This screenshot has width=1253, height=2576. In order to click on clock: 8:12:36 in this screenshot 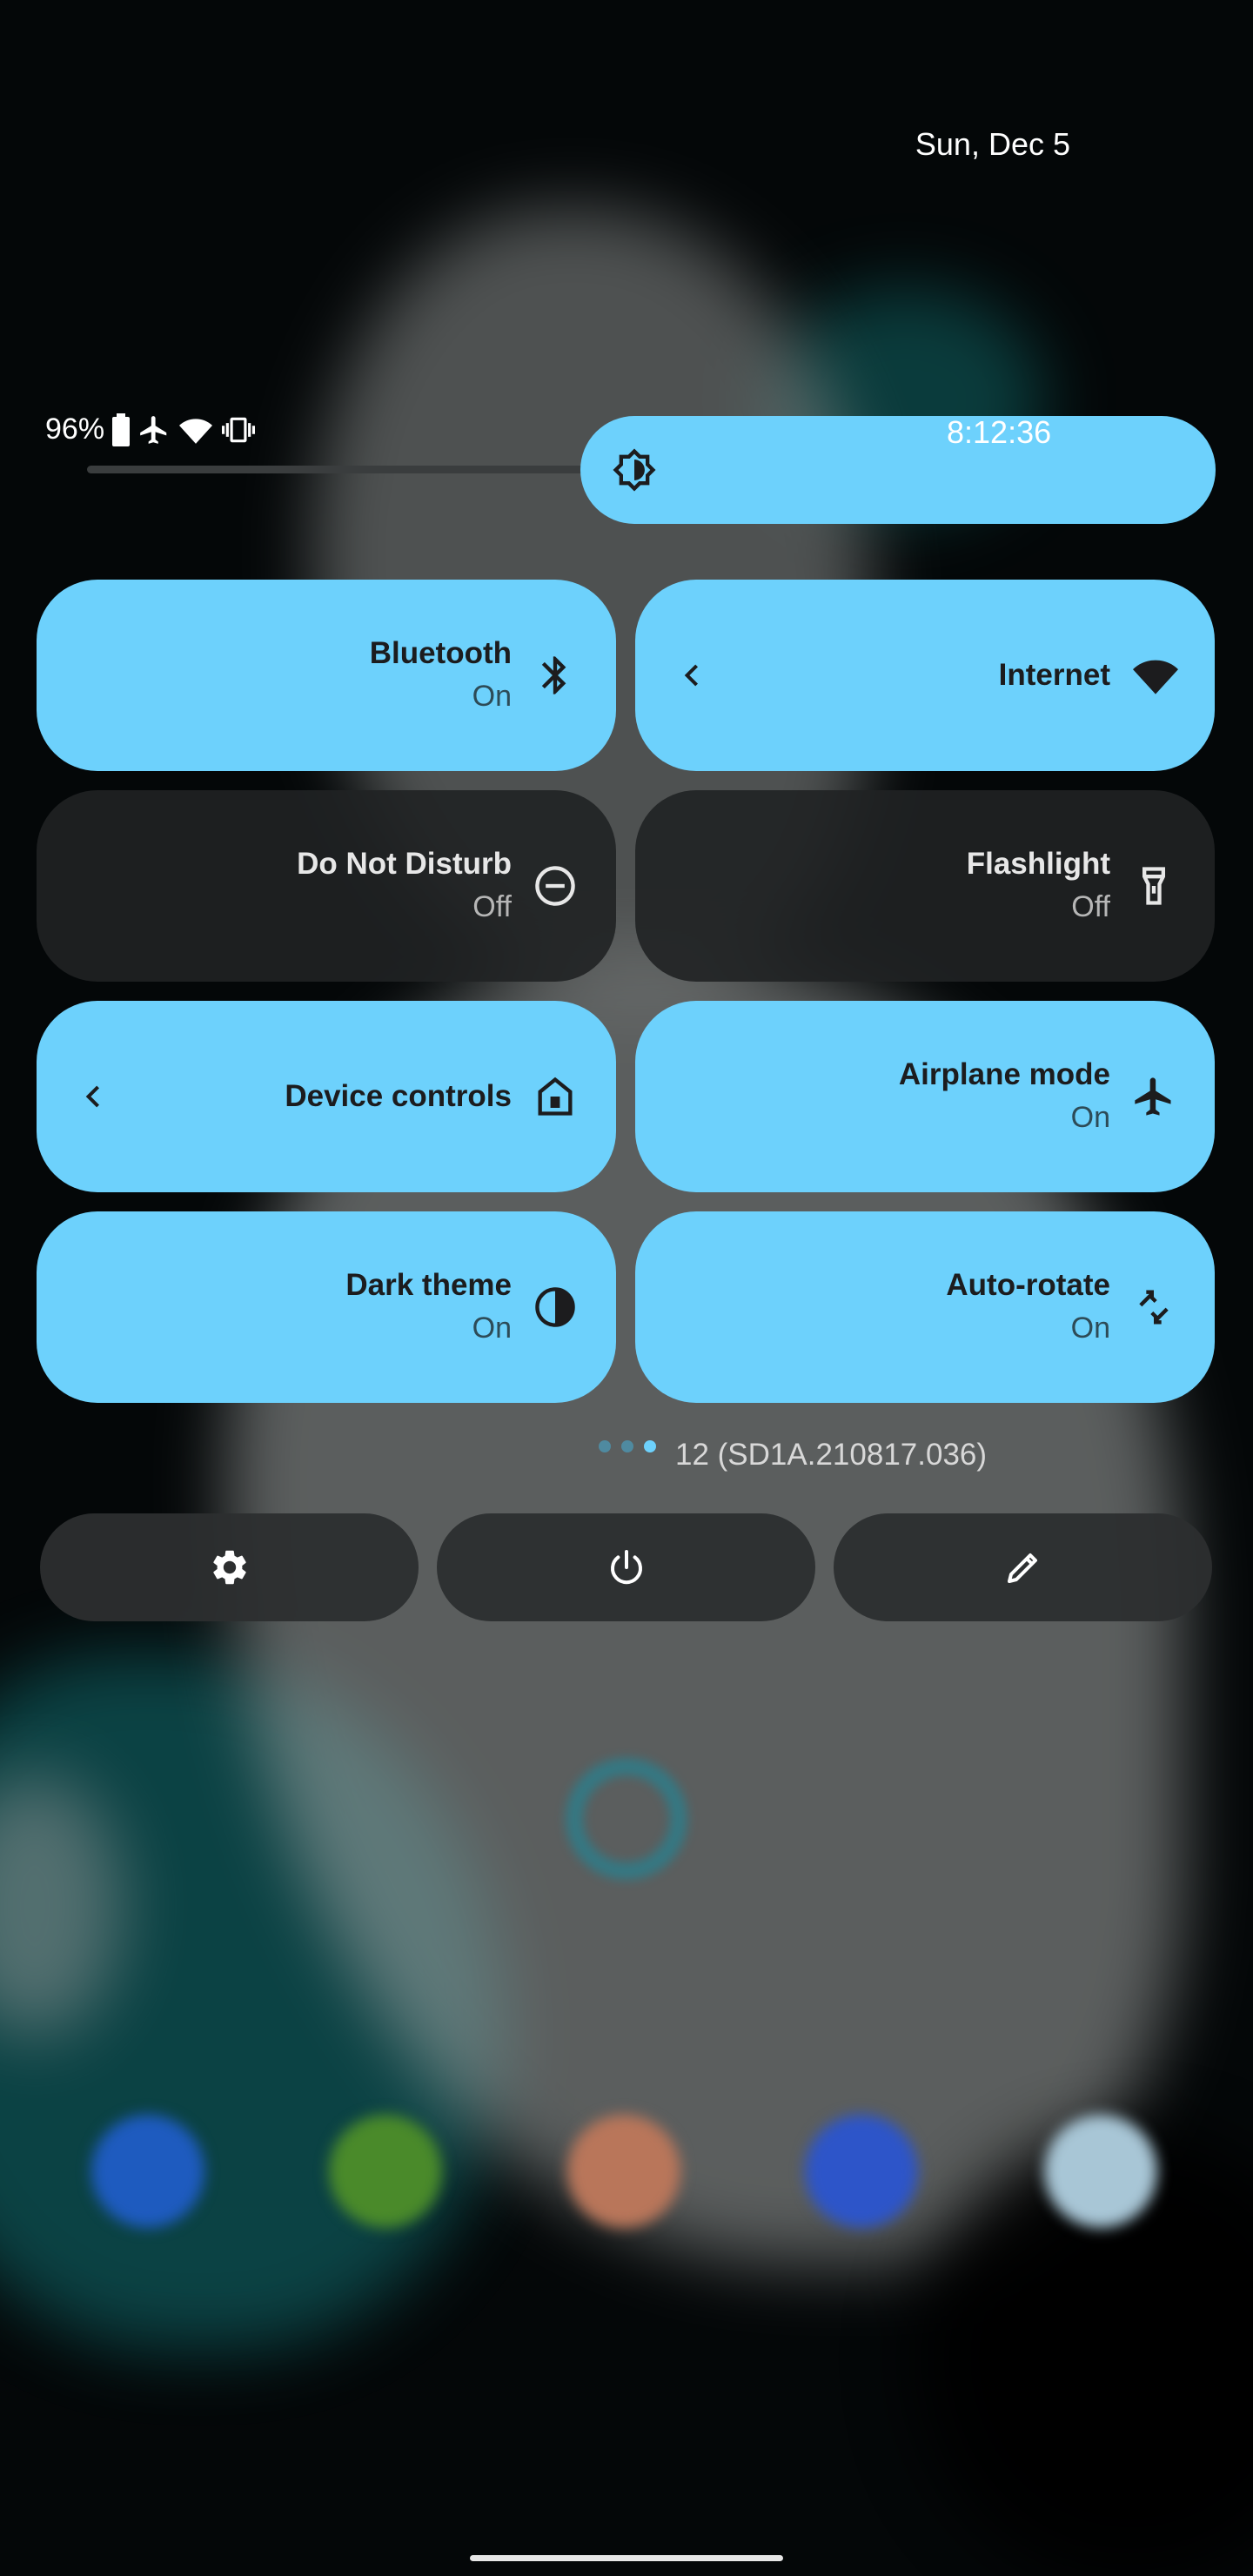, I will do `click(999, 432)`.